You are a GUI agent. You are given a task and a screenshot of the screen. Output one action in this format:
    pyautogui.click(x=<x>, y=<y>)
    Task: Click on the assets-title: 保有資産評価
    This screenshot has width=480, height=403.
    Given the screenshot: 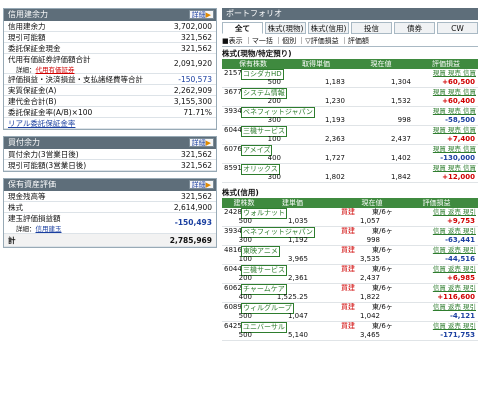 What is the action you would take?
    pyautogui.click(x=32, y=184)
    